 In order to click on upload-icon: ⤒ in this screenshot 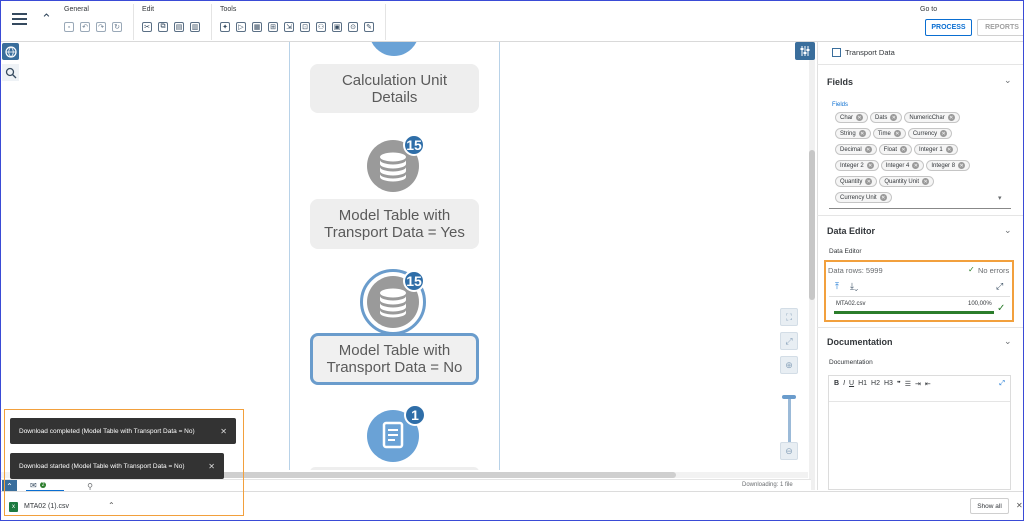, I will do `click(837, 286)`.